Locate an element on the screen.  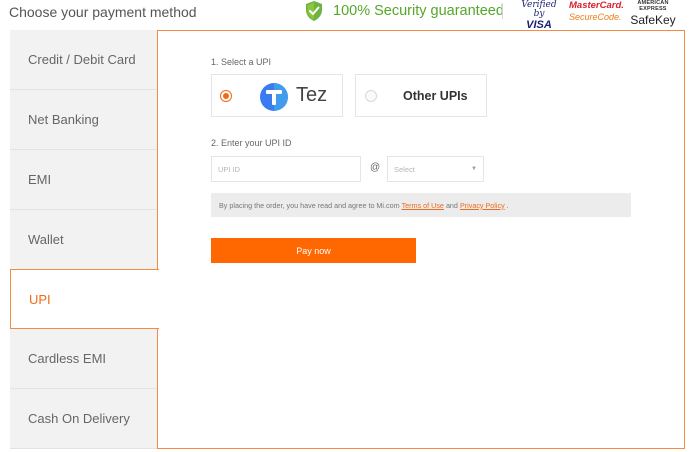
tab-cash-on-delivery: Cash On Delivery is located at coordinates (84, 419).